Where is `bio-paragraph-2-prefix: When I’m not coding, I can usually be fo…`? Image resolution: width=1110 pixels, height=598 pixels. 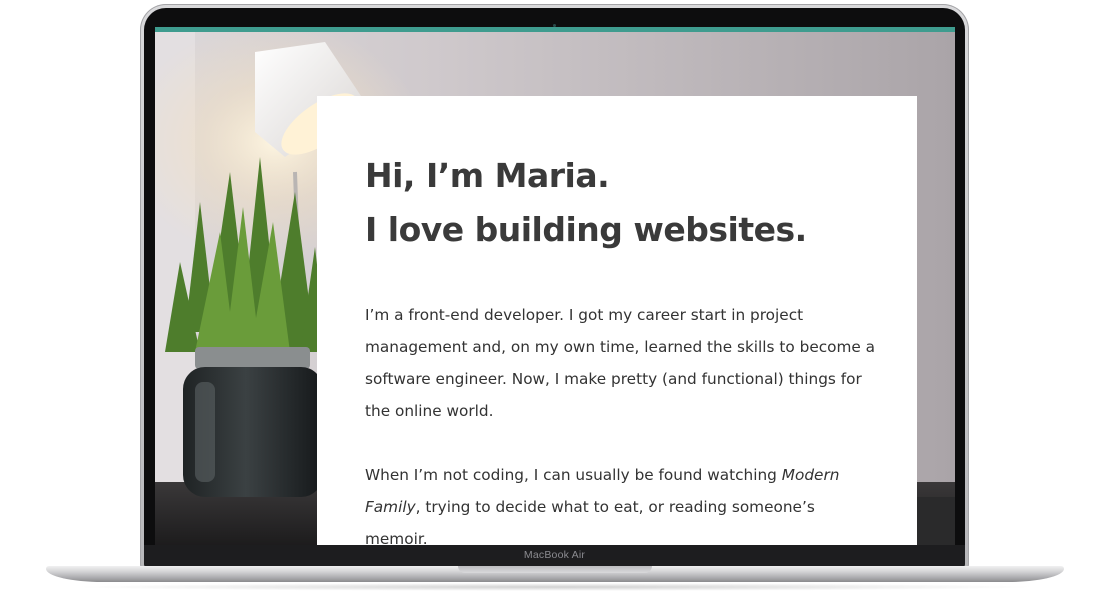
bio-paragraph-2-prefix: When I’m not coding, I can usually be fo… is located at coordinates (573, 475).